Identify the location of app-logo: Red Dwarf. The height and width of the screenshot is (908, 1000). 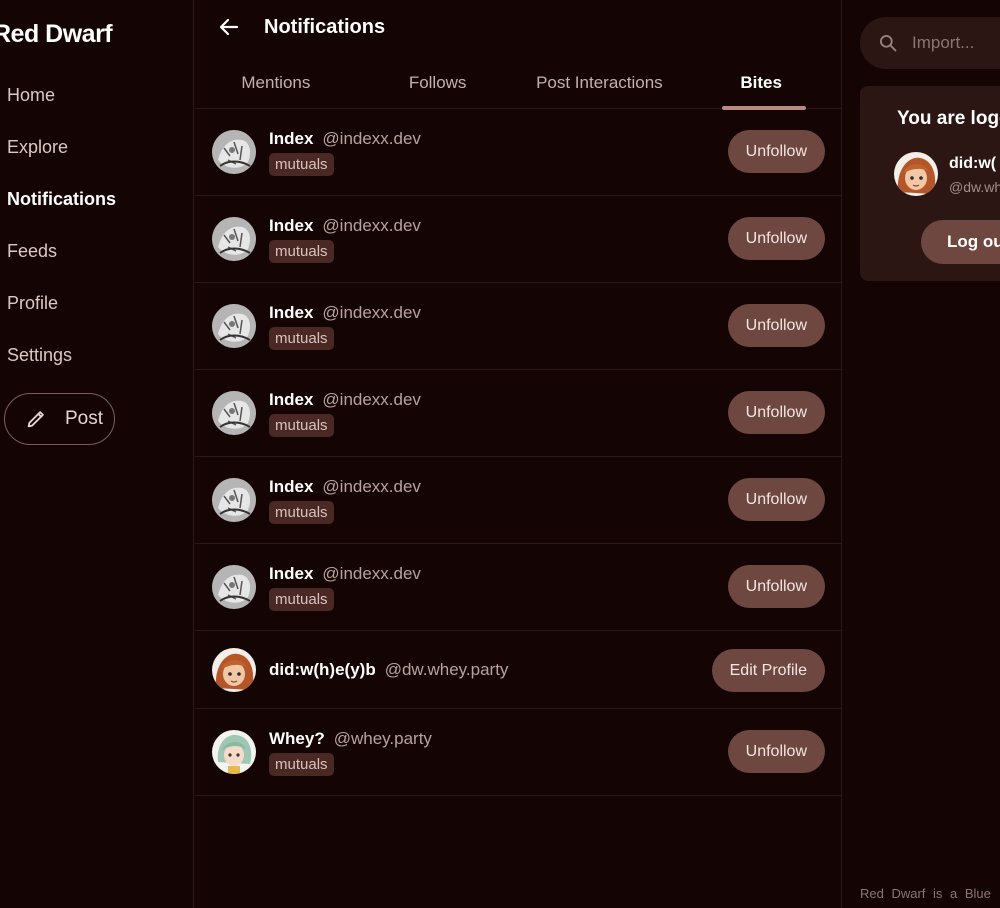
(56, 34).